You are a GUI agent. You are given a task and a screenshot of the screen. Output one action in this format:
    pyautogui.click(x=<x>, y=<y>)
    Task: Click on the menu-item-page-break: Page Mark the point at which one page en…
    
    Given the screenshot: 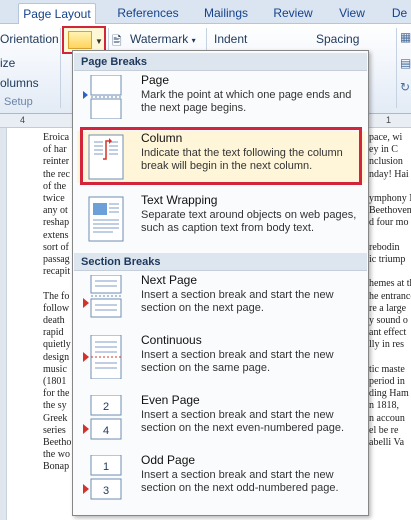 What is the action you would take?
    pyautogui.click(x=221, y=99)
    